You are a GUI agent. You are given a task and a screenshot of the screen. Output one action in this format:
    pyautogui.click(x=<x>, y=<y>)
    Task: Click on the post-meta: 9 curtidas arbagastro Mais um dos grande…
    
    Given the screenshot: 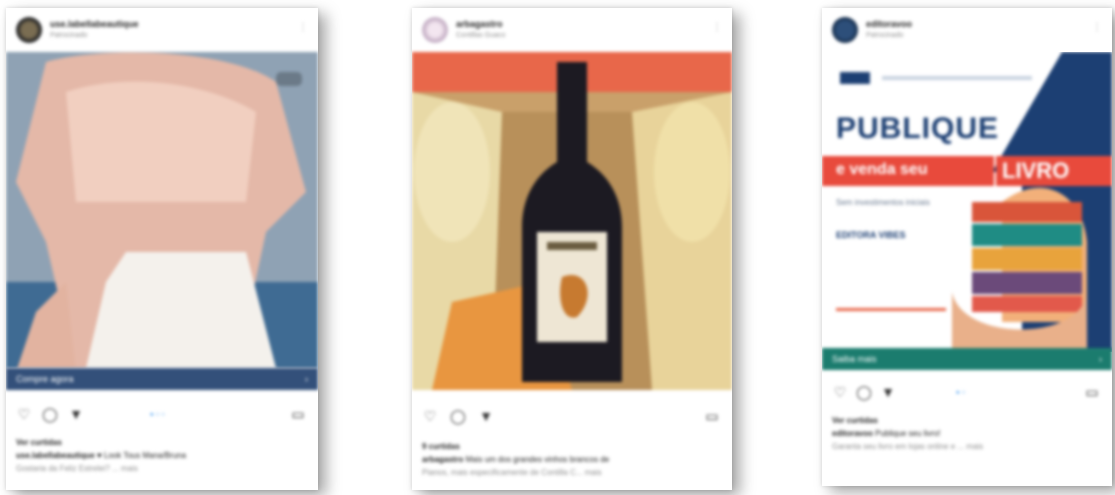 What is the action you would take?
    pyautogui.click(x=572, y=459)
    